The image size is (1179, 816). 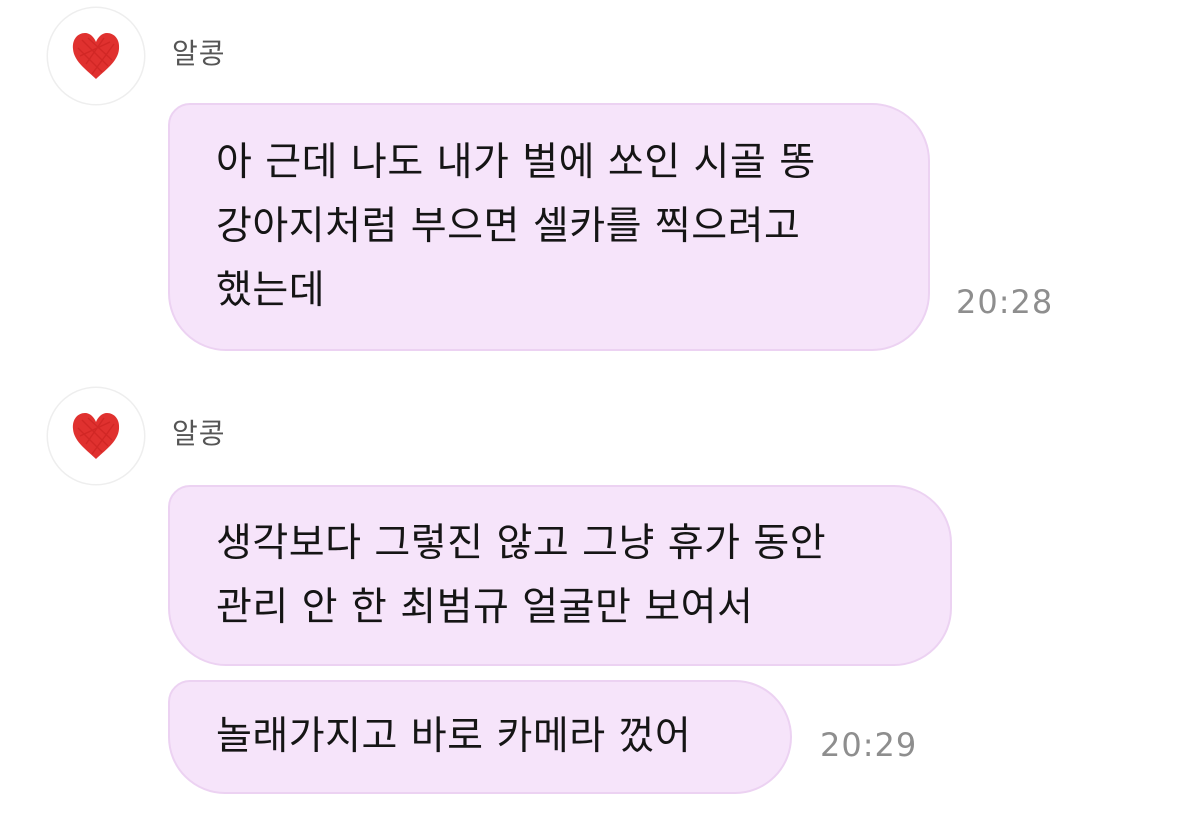 What do you see at coordinates (869, 745) in the screenshot?
I see `message-time: 20:29` at bounding box center [869, 745].